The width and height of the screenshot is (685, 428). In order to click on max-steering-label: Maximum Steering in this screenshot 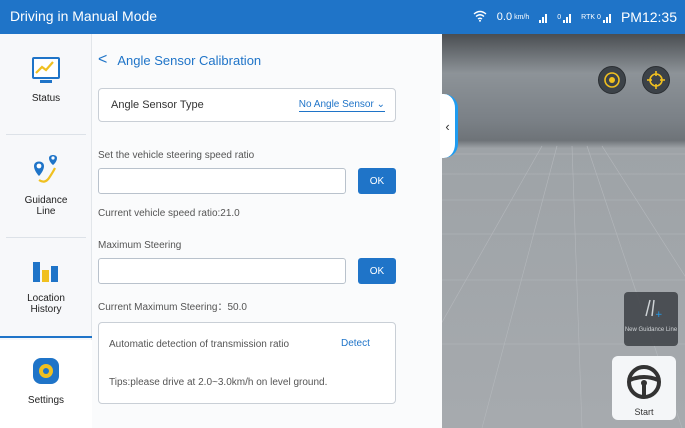, I will do `click(140, 245)`.